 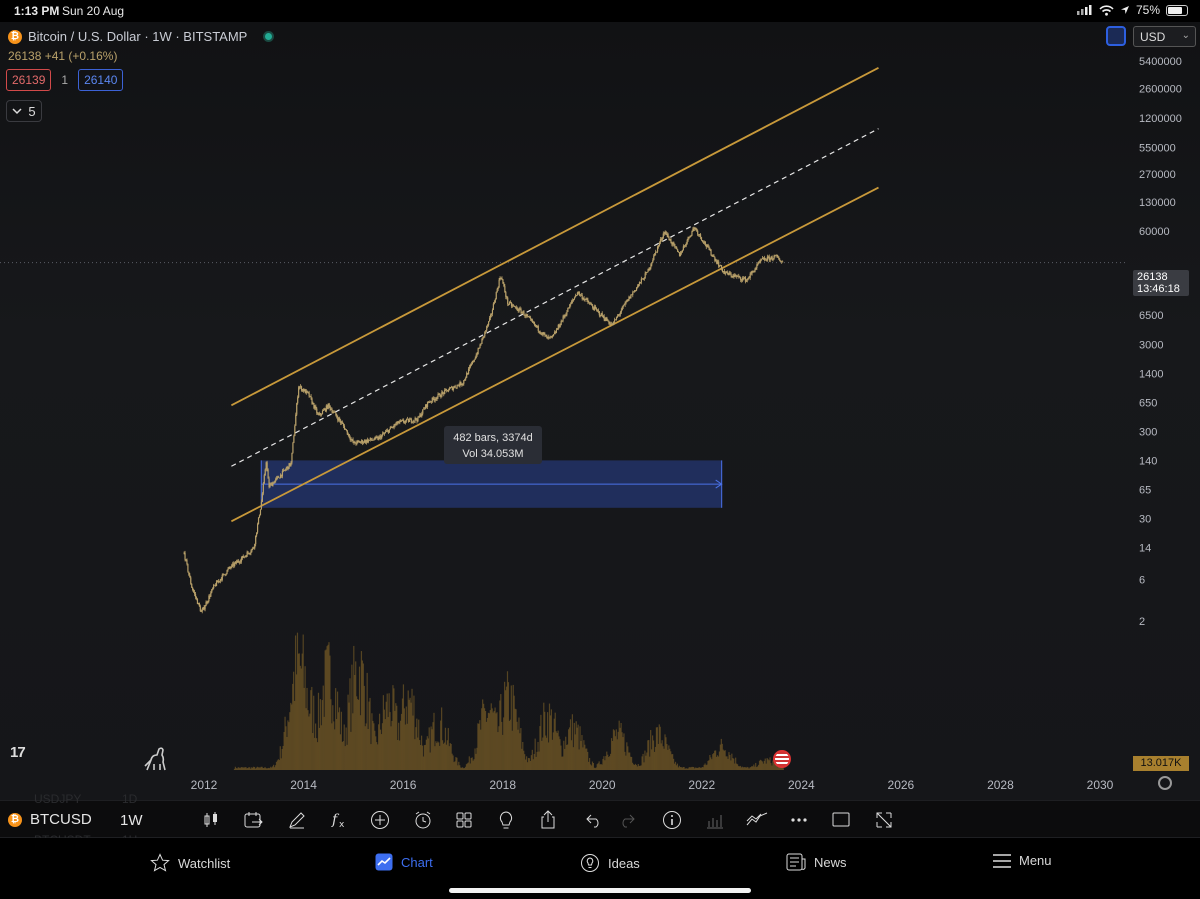 I want to click on price-axis-label: 140, so click(x=1148, y=461).